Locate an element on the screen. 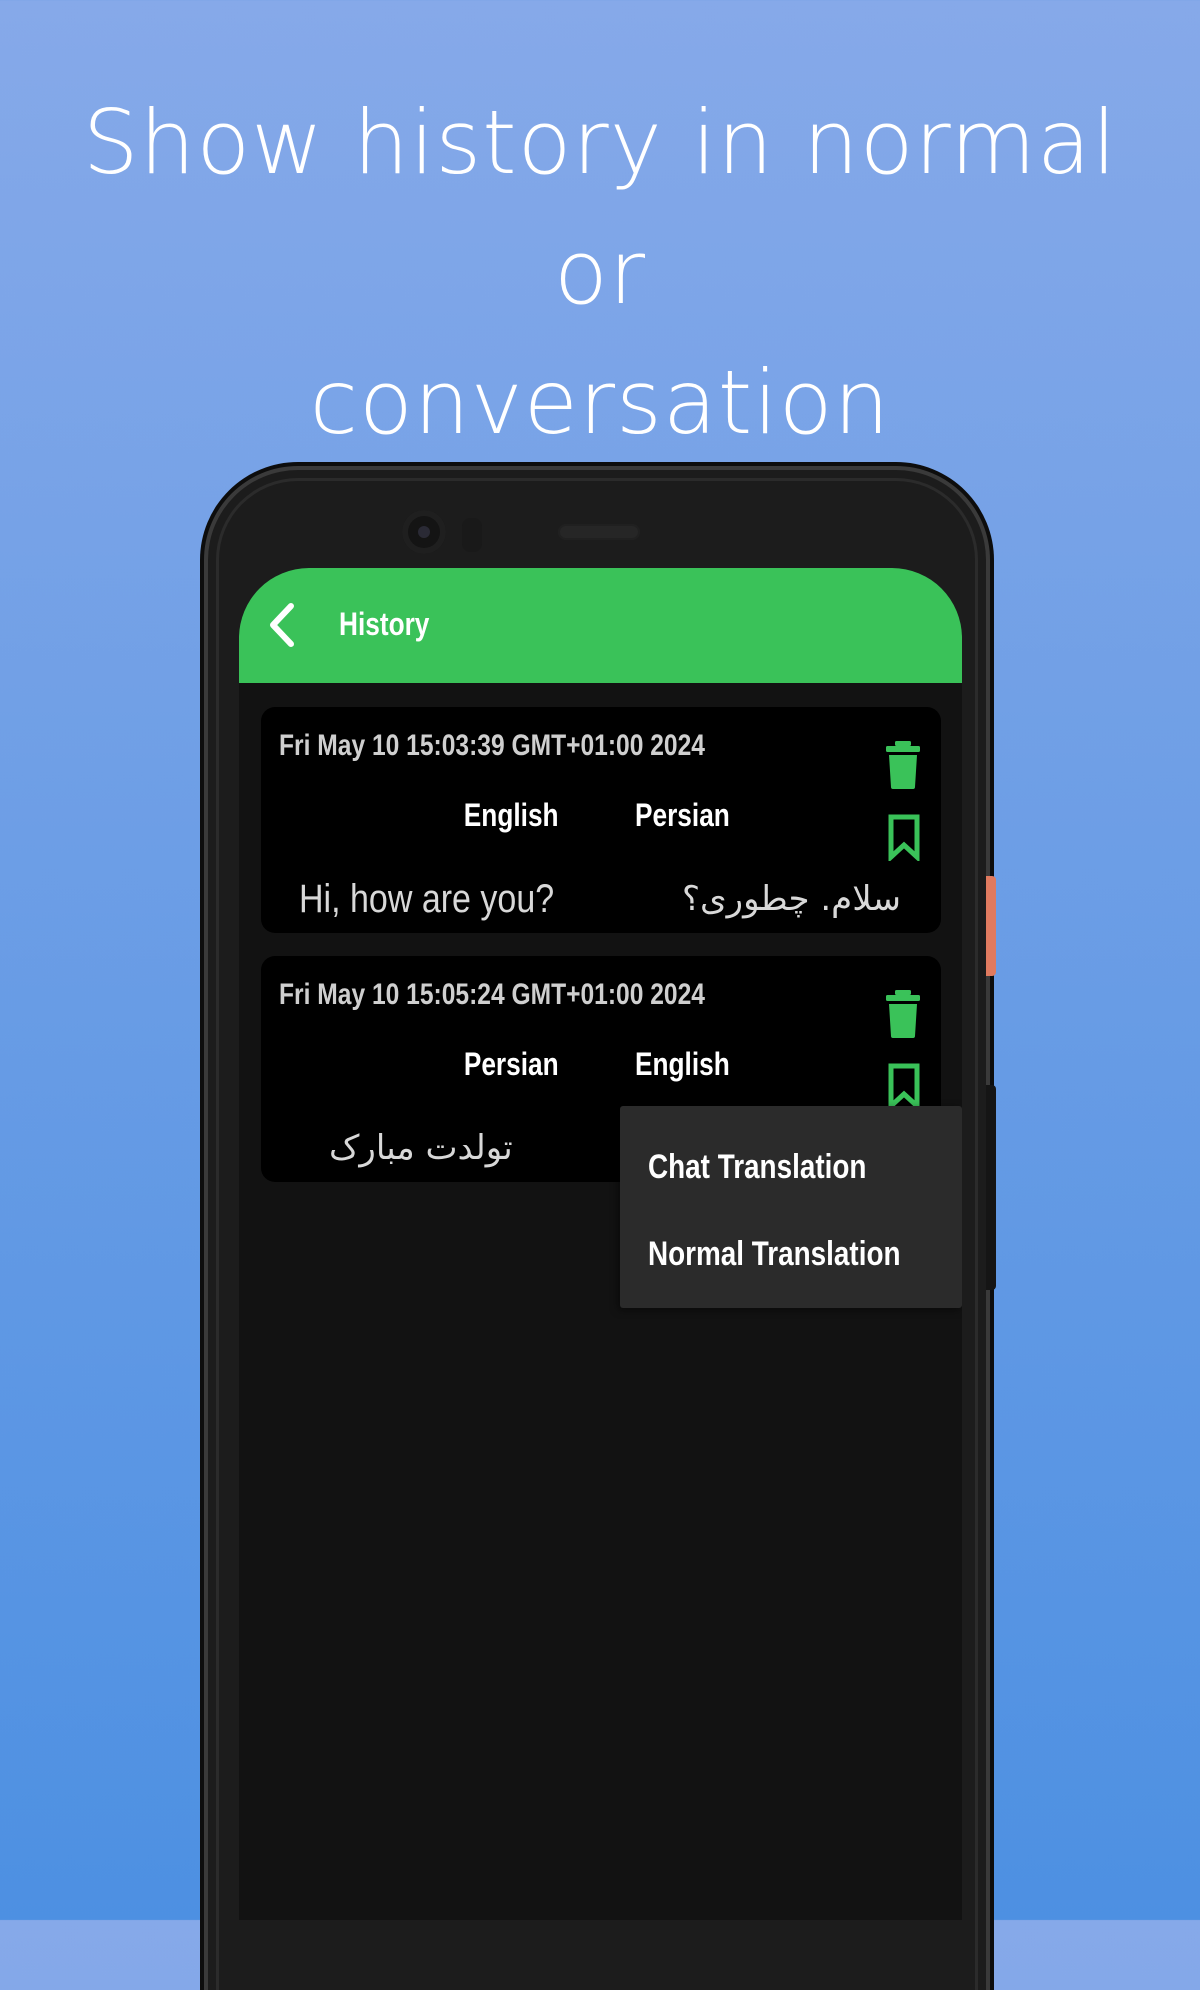  popup-menu: Chat Translation Normal Translation is located at coordinates (791, 1207).